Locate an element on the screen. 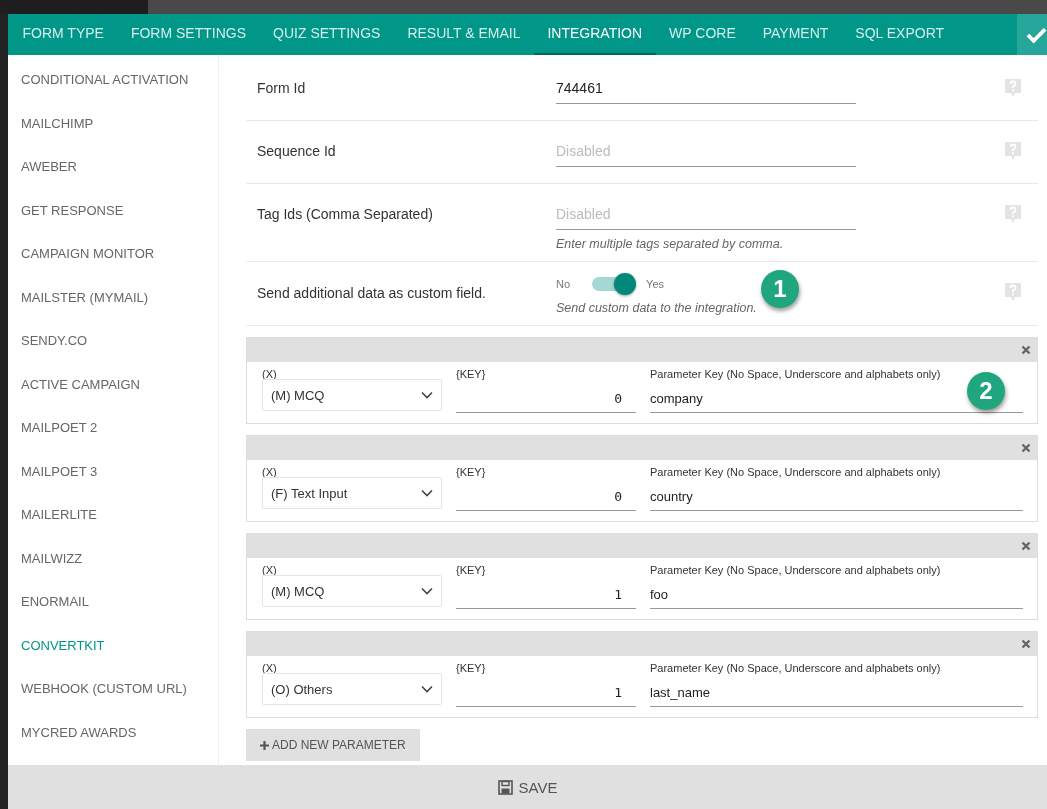 This screenshot has height=809, width=1047. text-field: foo is located at coordinates (836, 592).